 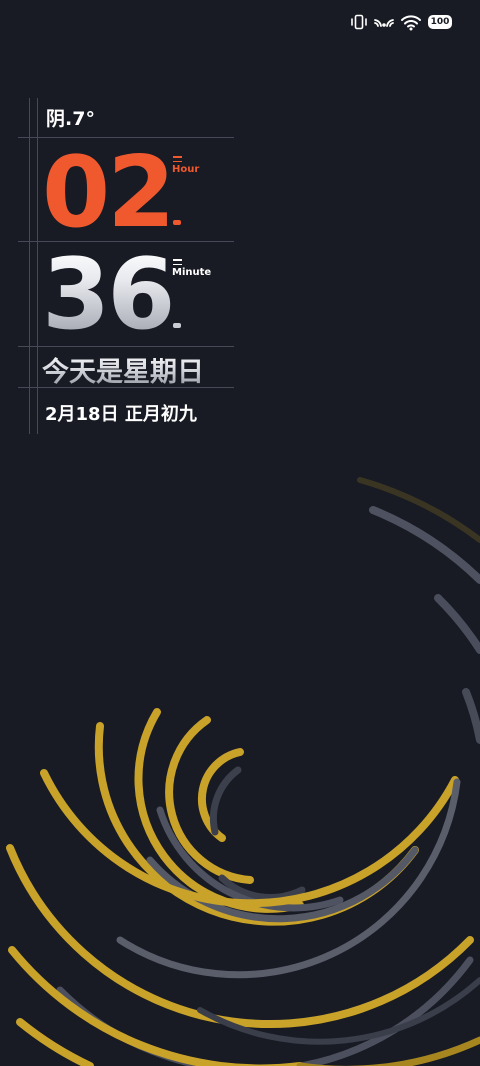 What do you see at coordinates (177, 222) in the screenshot?
I see `hour-dot-icon` at bounding box center [177, 222].